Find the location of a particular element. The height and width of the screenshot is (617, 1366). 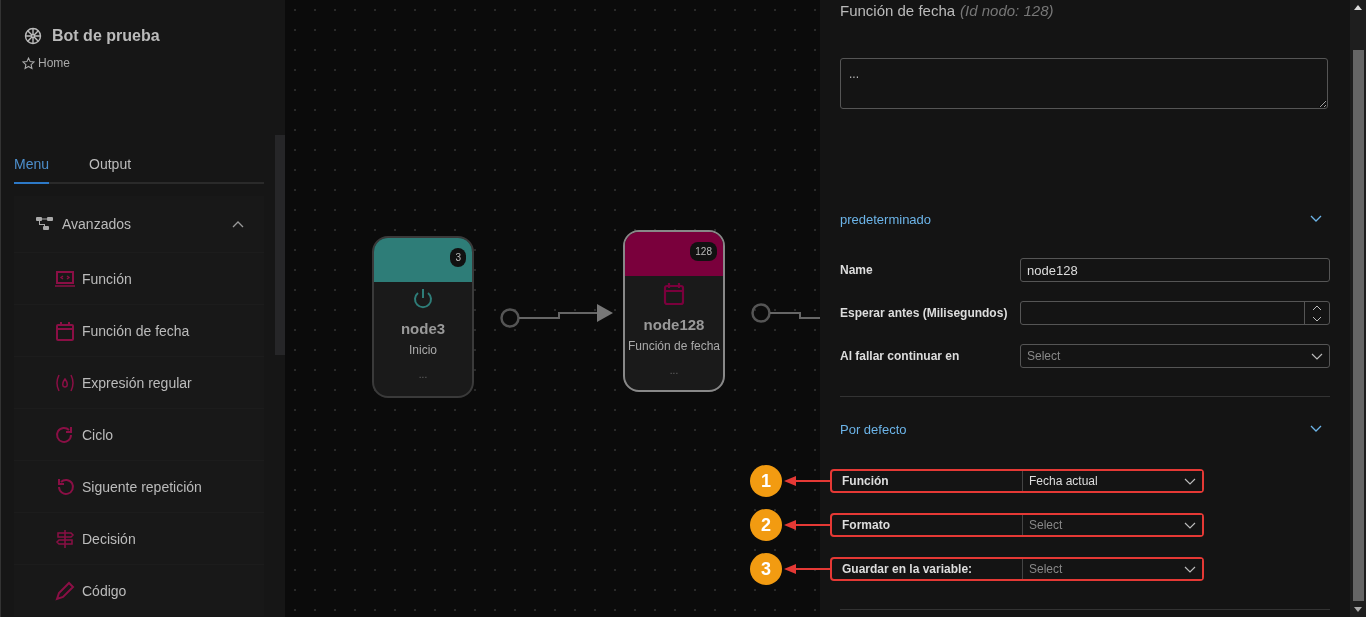

node-name: node3 is located at coordinates (423, 328).